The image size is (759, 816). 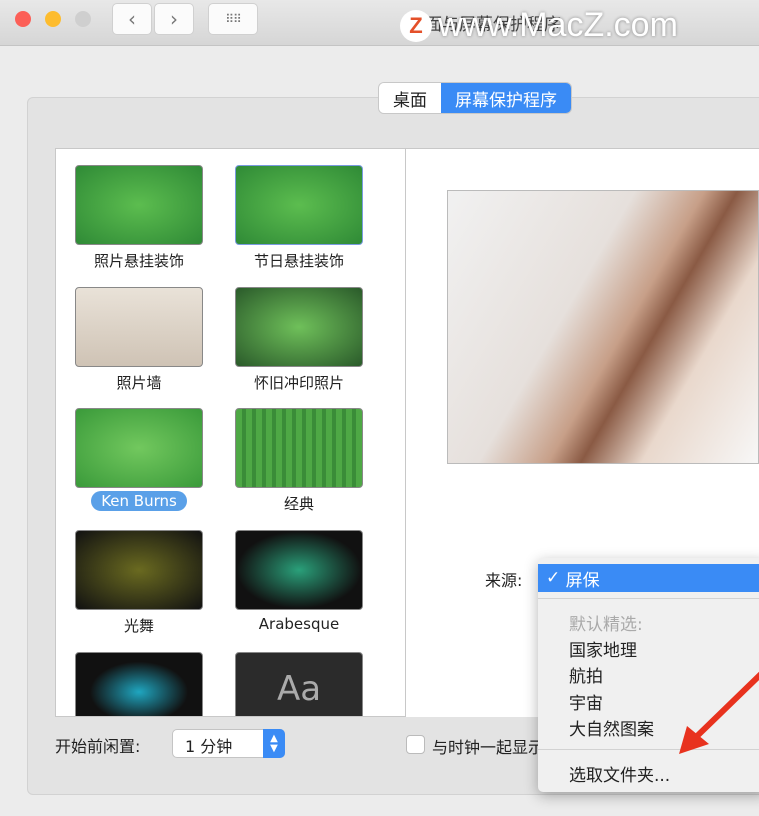 What do you see at coordinates (603, 327) in the screenshot?
I see `preview-image` at bounding box center [603, 327].